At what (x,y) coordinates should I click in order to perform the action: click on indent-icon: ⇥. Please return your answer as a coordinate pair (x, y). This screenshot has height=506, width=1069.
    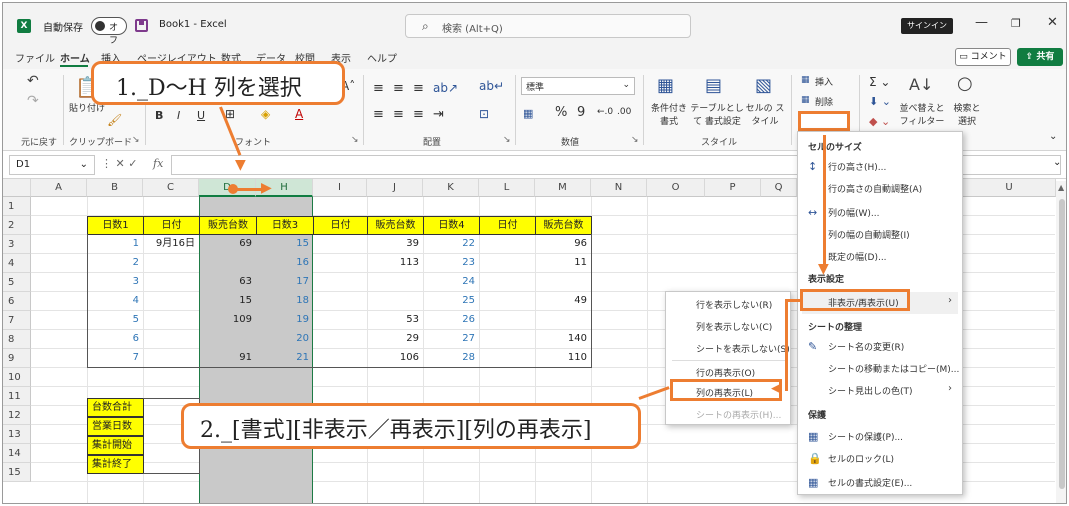
    Looking at the image, I should click on (438, 114).